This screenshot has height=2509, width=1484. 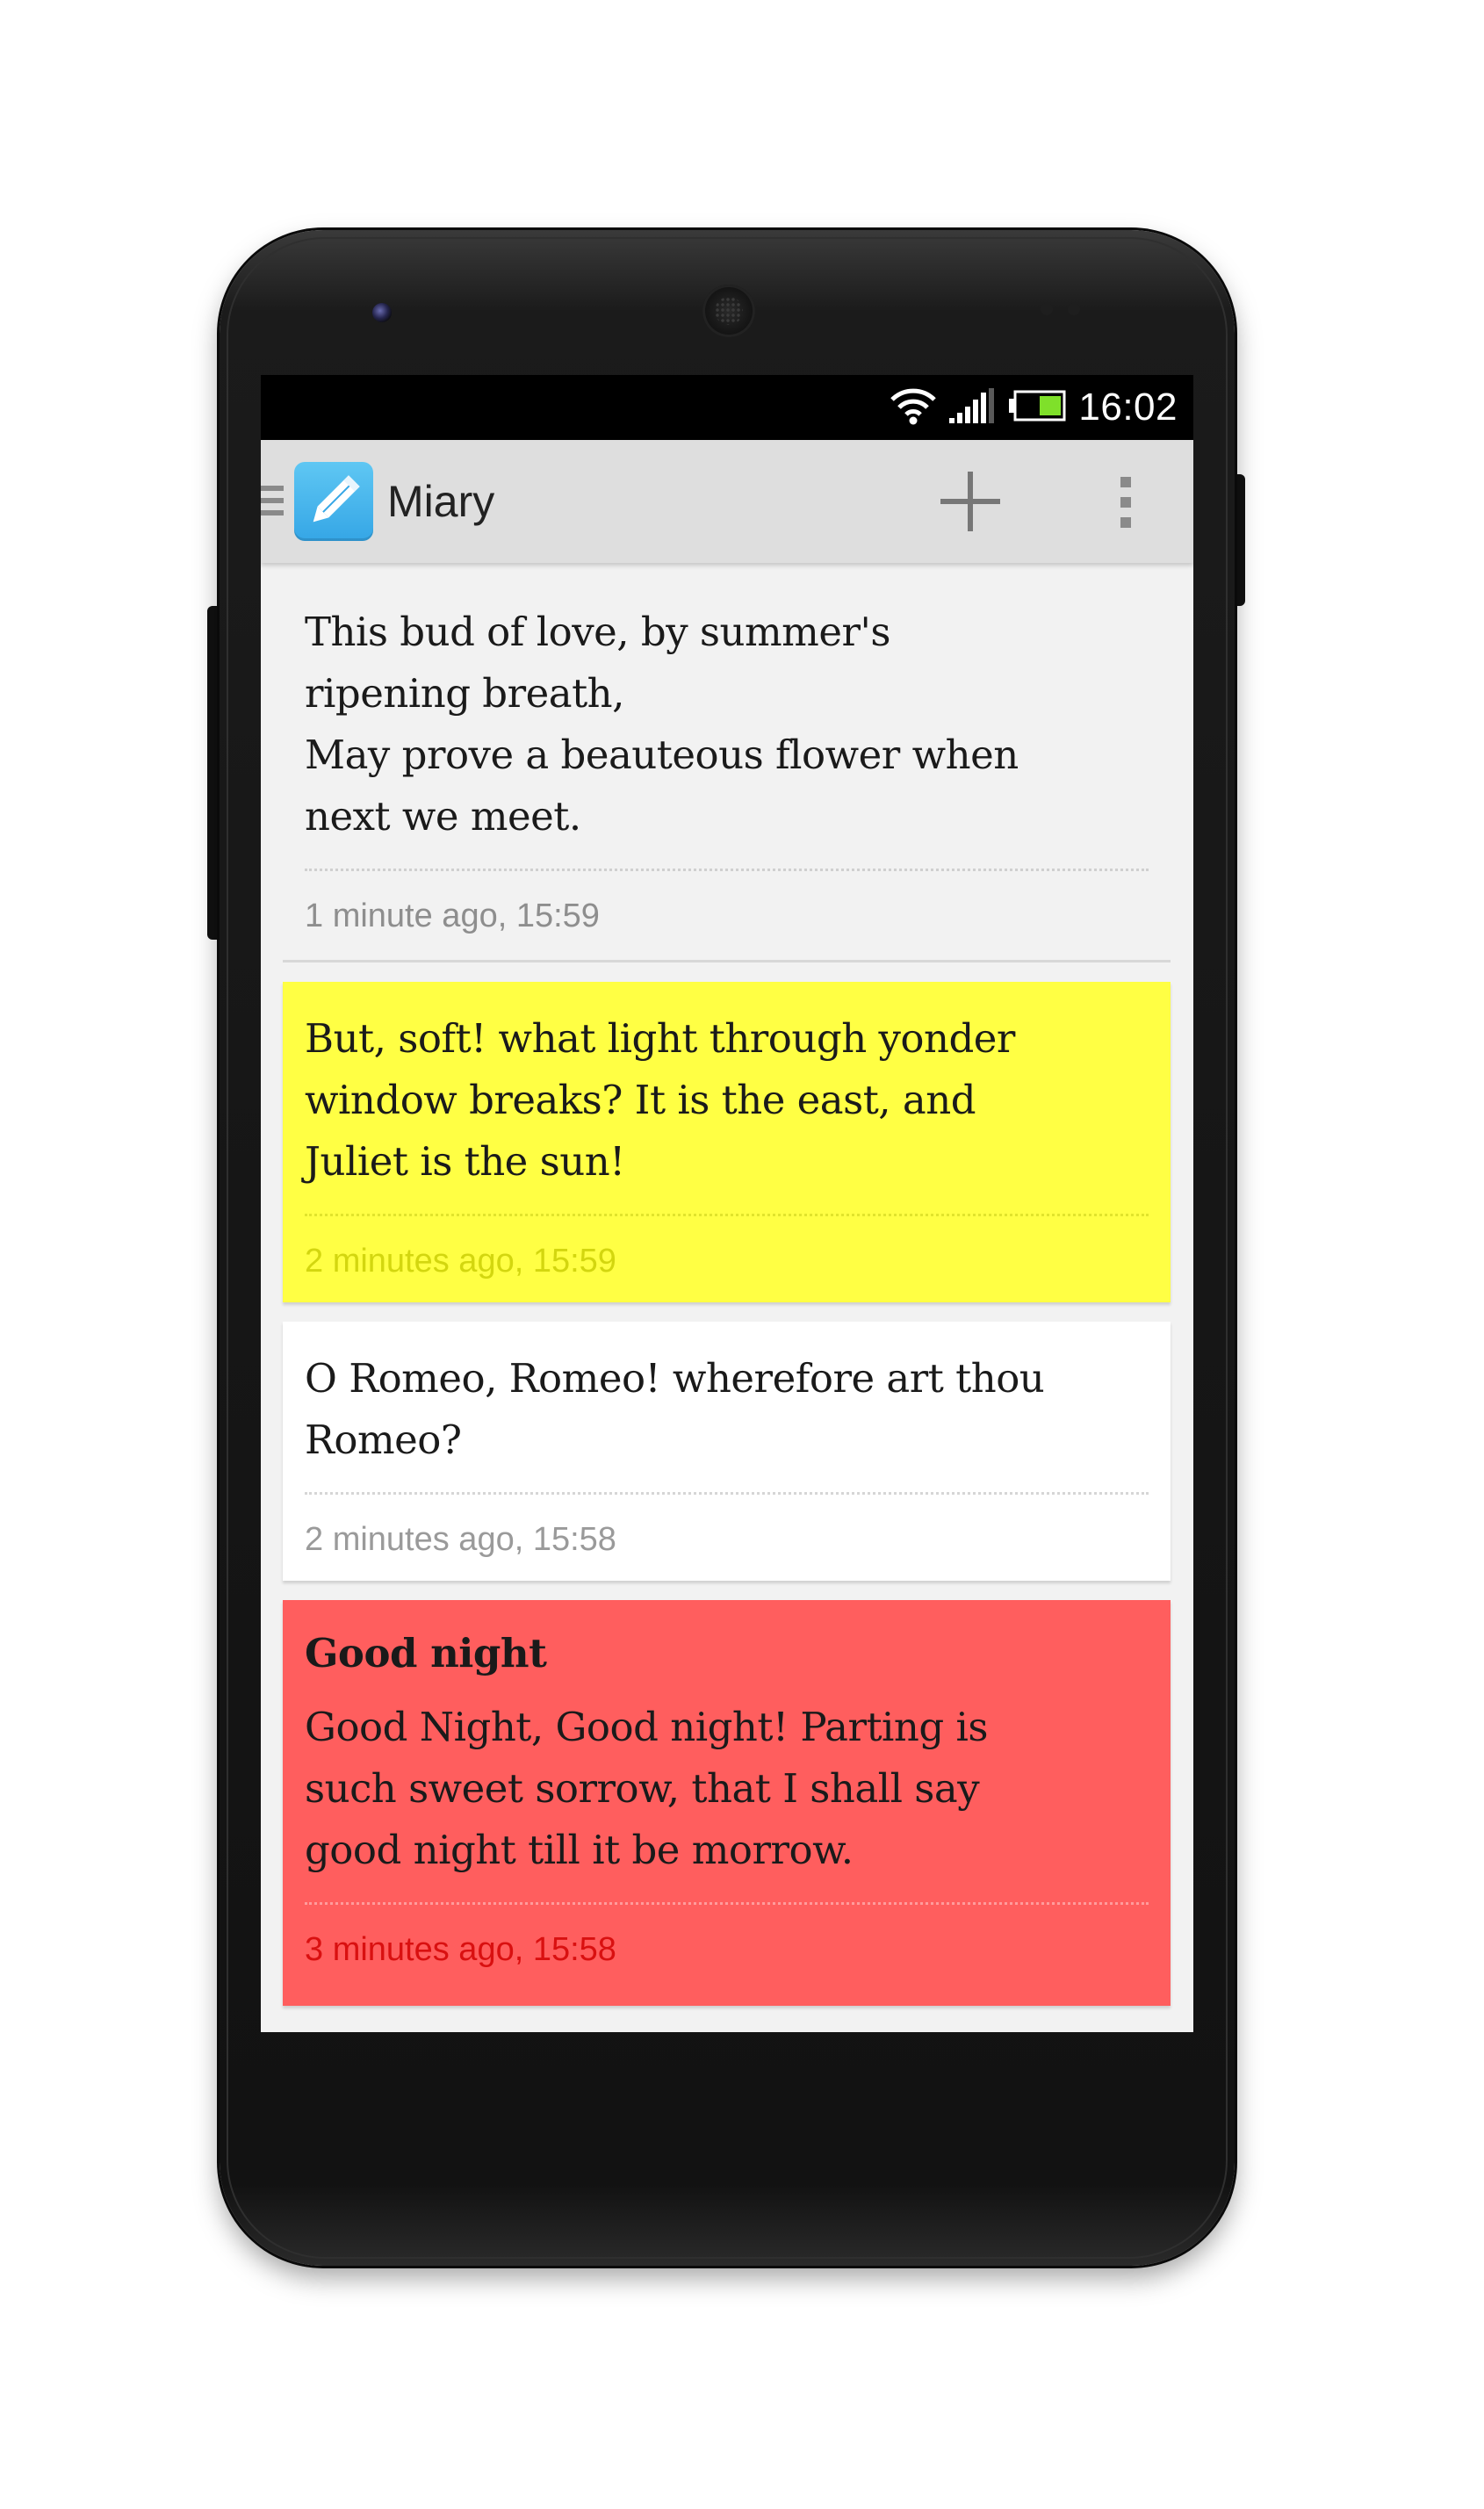 What do you see at coordinates (728, 311) in the screenshot?
I see `earpiece-speaker` at bounding box center [728, 311].